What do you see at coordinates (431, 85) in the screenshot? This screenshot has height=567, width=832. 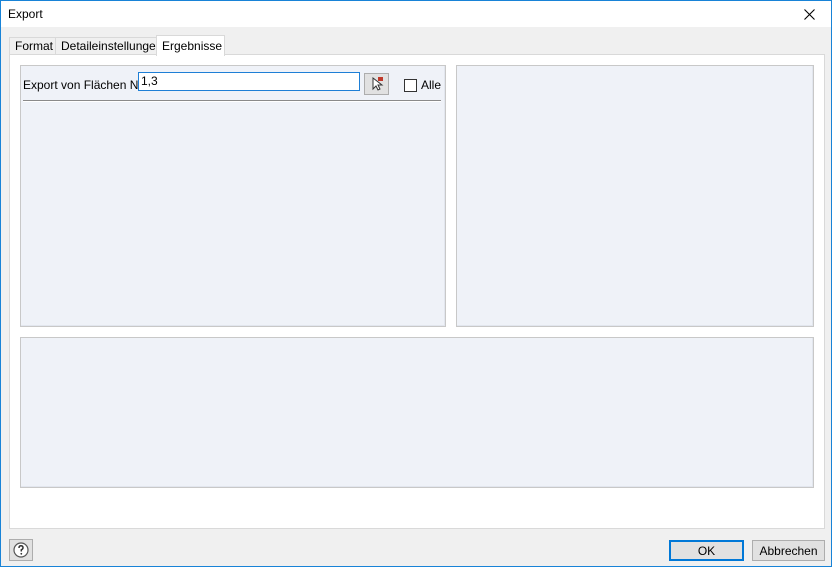 I see `all-areas-label: Alle` at bounding box center [431, 85].